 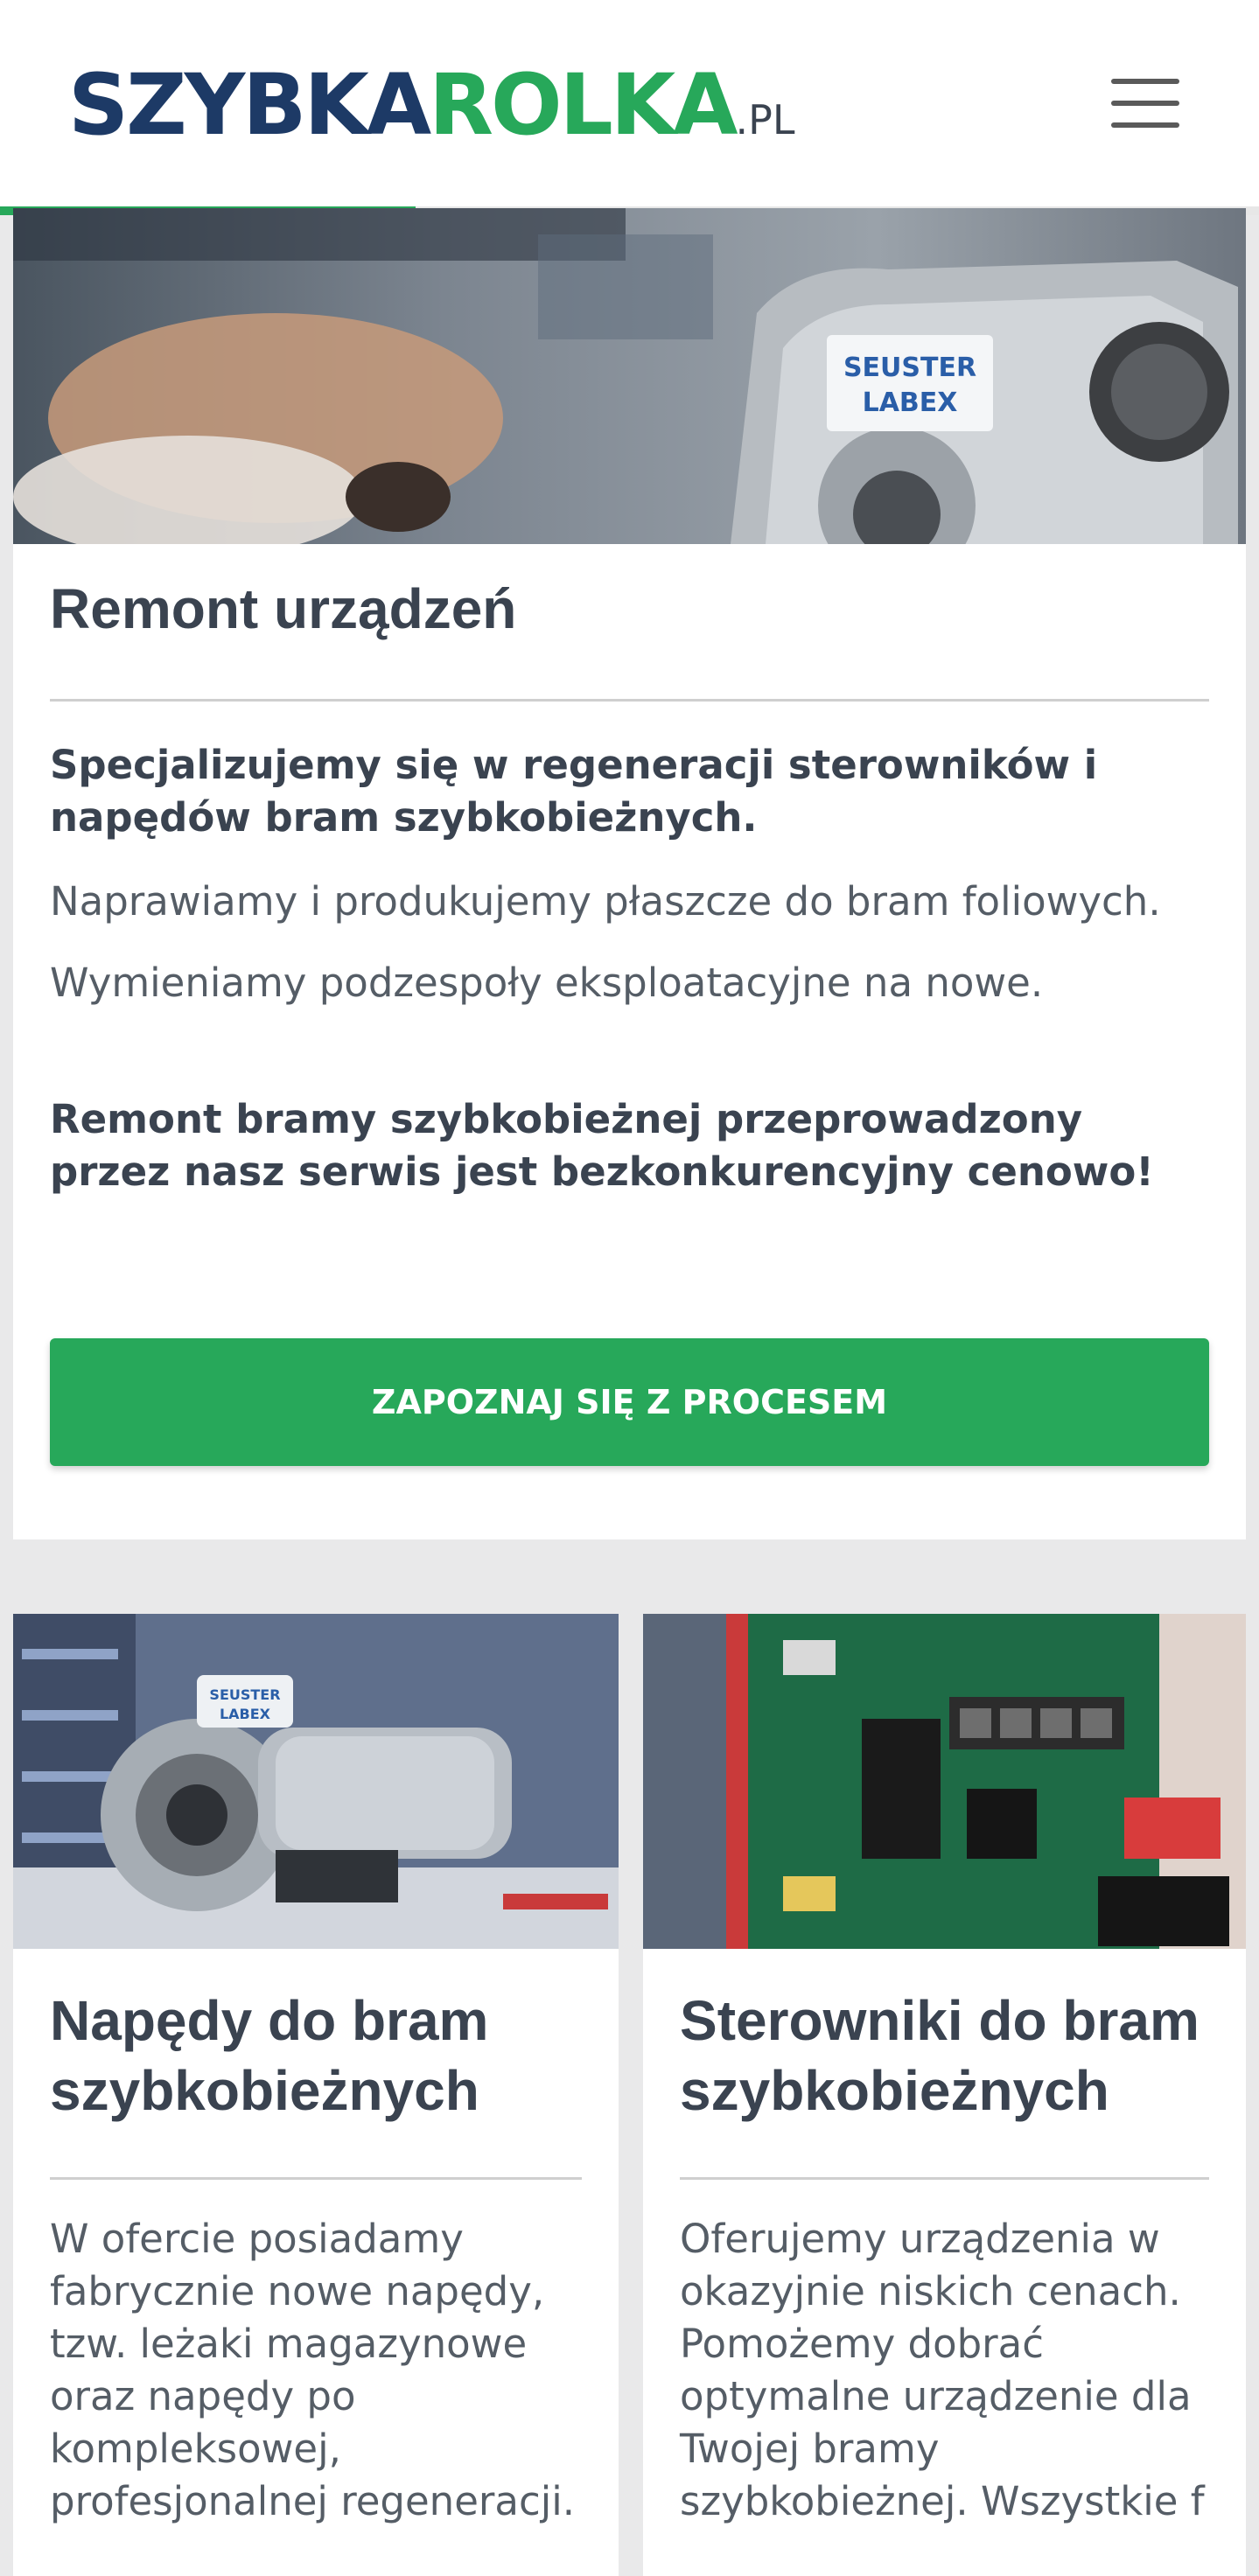 What do you see at coordinates (956, 2056) in the screenshot?
I see `controllers-card-title: Sterowniki do bram szybkobieżnych` at bounding box center [956, 2056].